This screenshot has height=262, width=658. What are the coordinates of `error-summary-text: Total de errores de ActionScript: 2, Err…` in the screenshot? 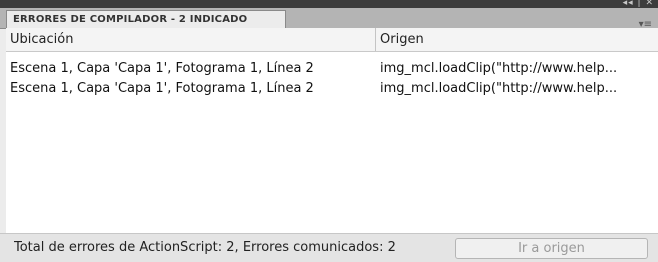 It's located at (205, 247).